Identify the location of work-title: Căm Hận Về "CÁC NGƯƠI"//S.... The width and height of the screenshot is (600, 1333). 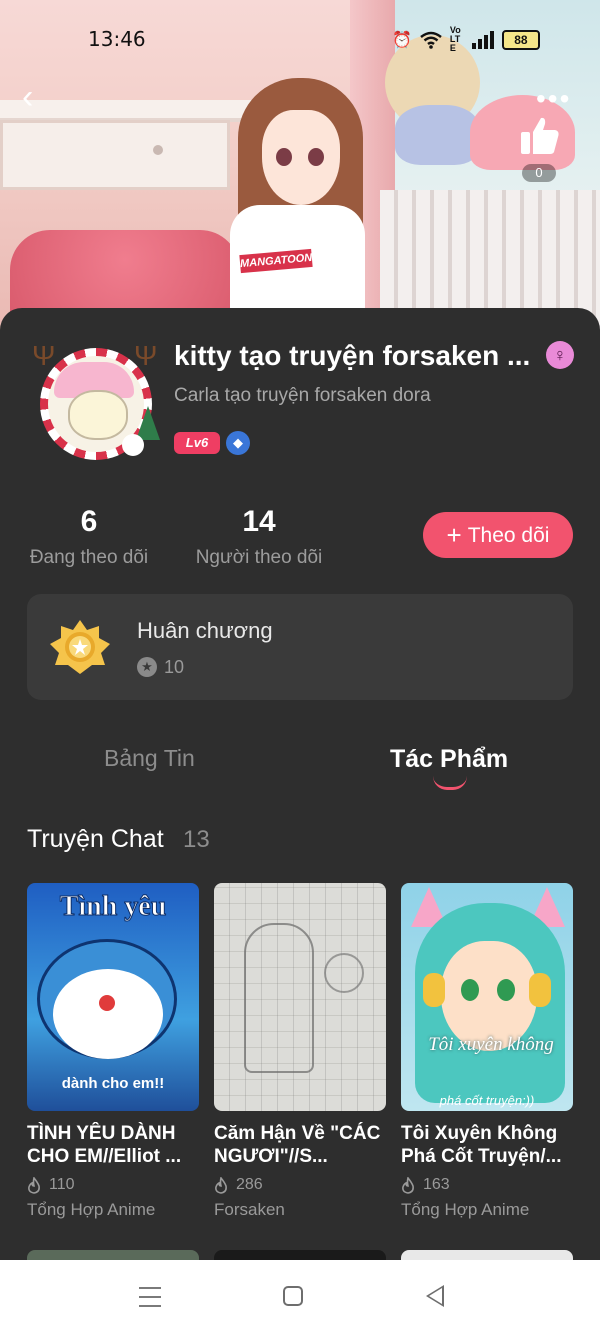
(297, 1145).